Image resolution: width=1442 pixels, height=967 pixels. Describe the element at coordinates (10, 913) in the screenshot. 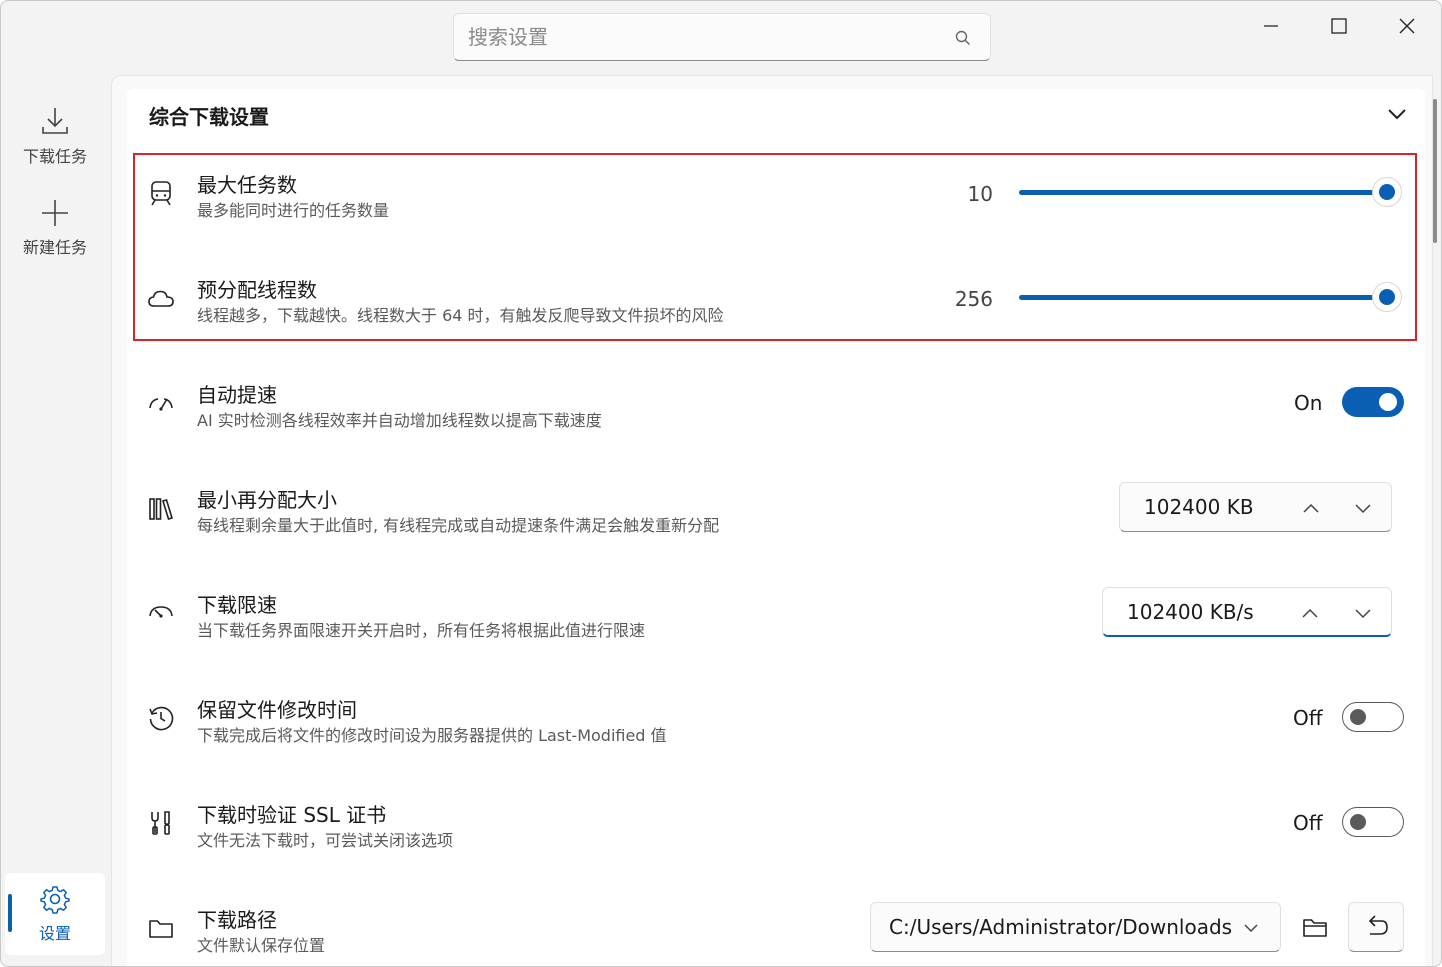

I see `nav-active-indicator` at that location.